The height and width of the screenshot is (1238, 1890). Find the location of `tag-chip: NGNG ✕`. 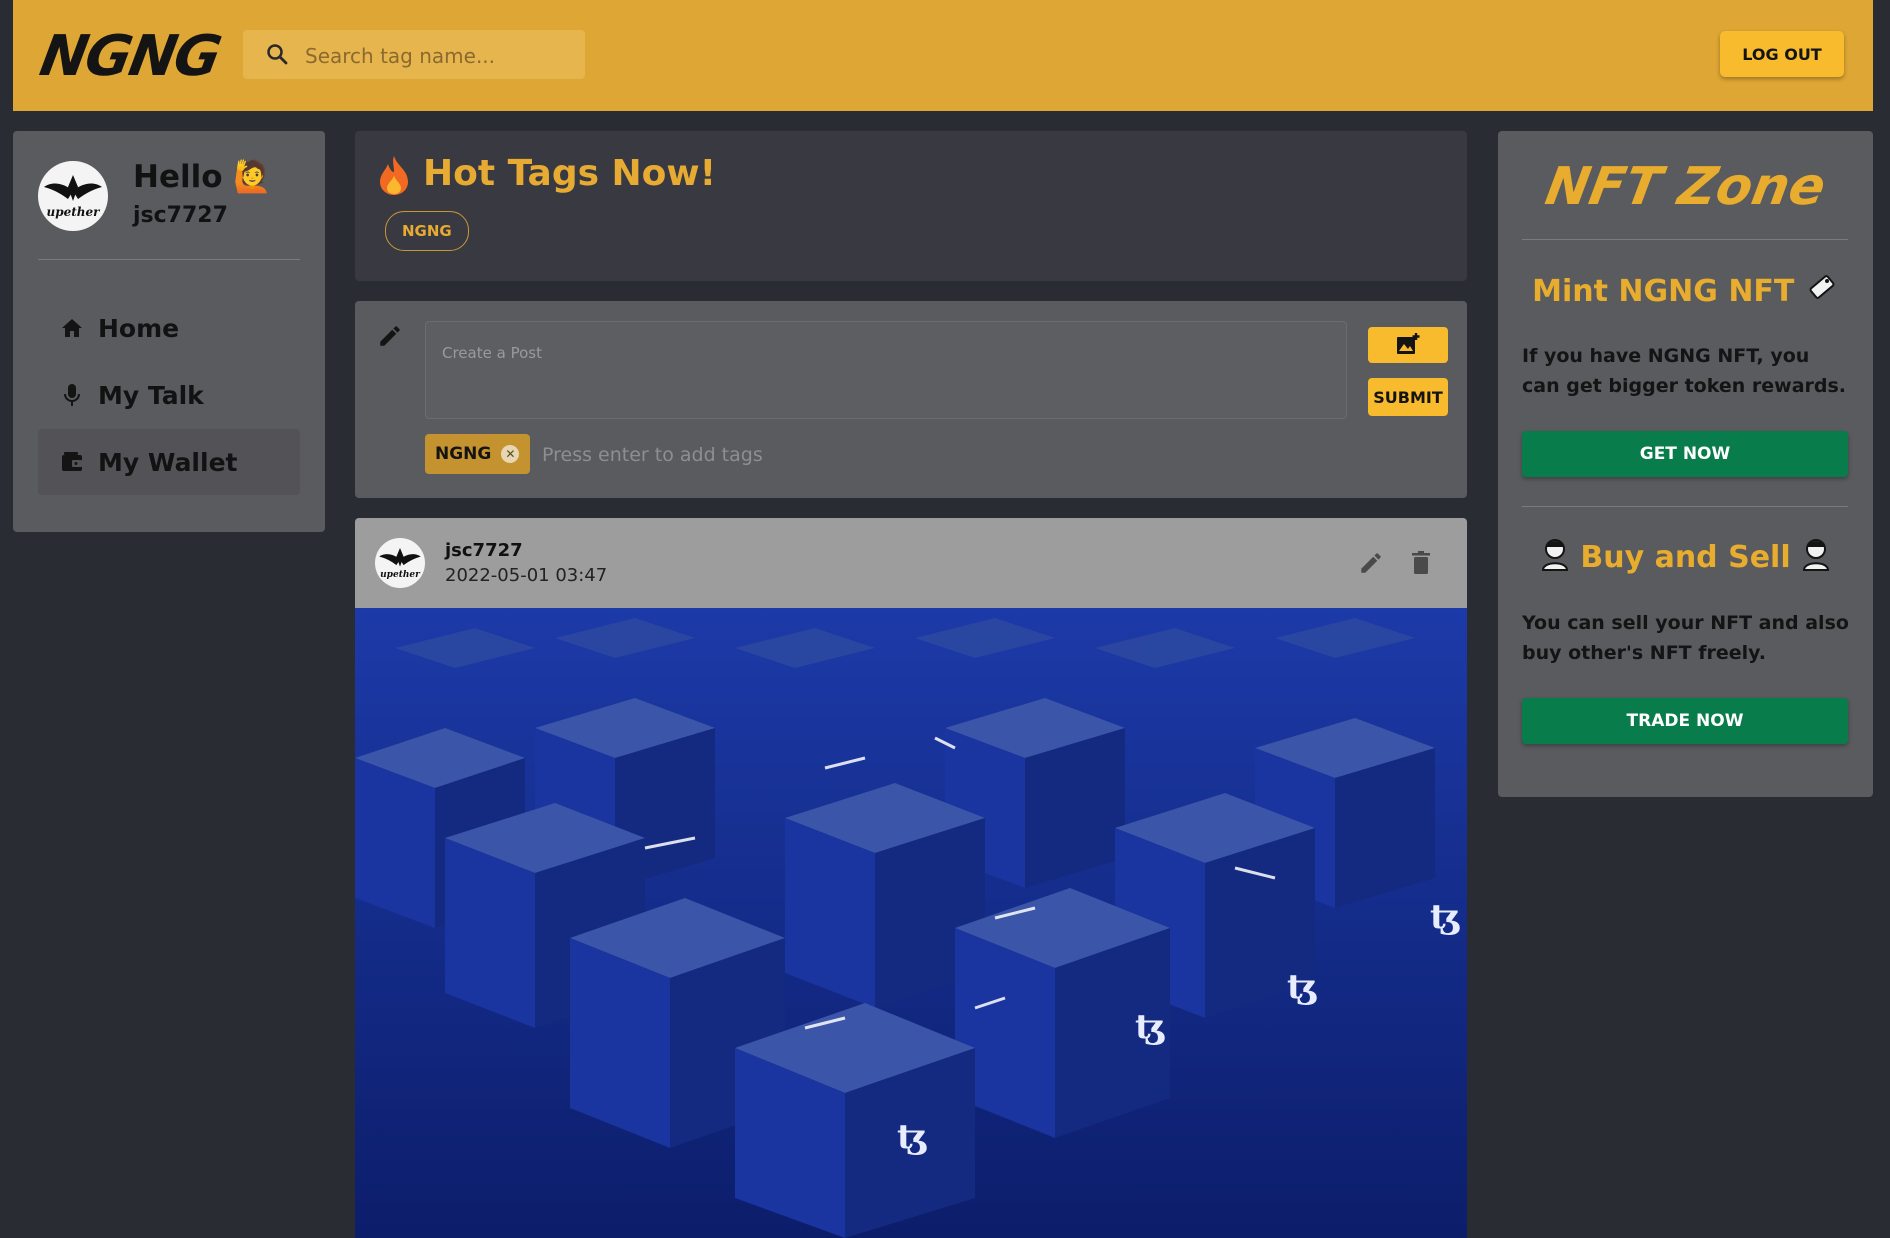

tag-chip: NGNG ✕ is located at coordinates (477, 454).